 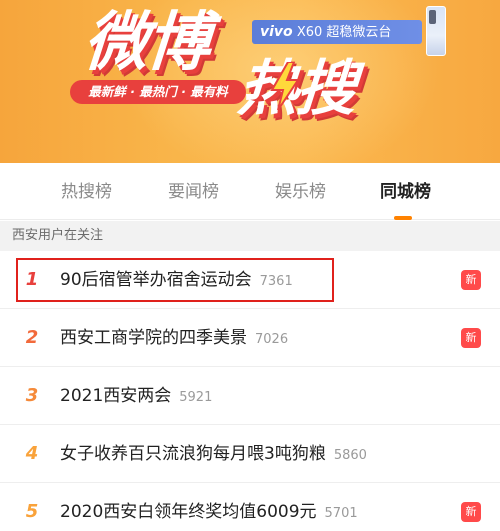 I want to click on item-count: 5860, so click(x=350, y=455).